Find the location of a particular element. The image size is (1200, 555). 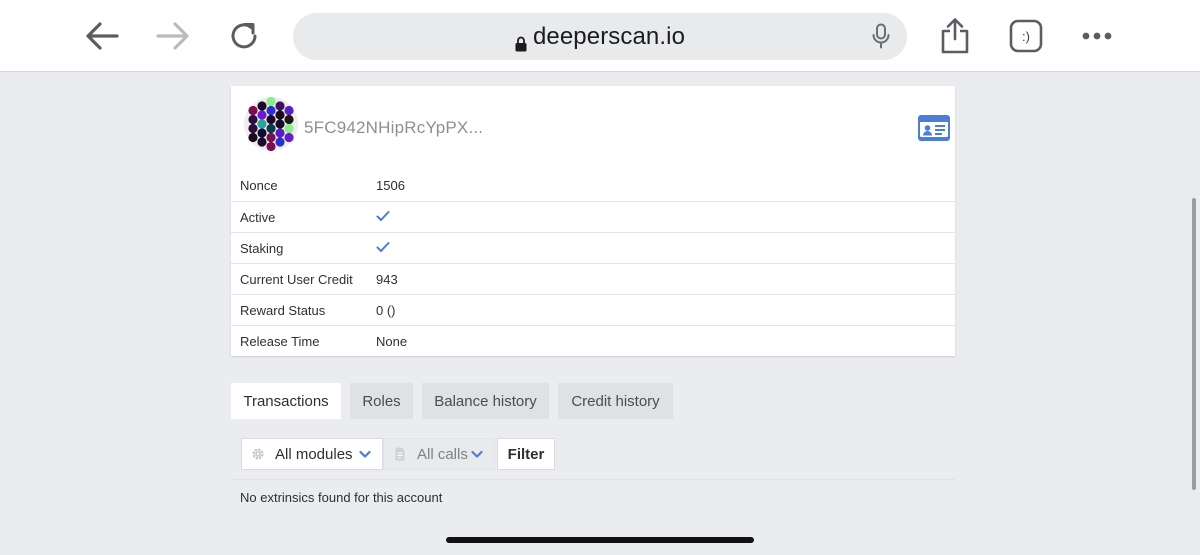

share-button is located at coordinates (955, 36).